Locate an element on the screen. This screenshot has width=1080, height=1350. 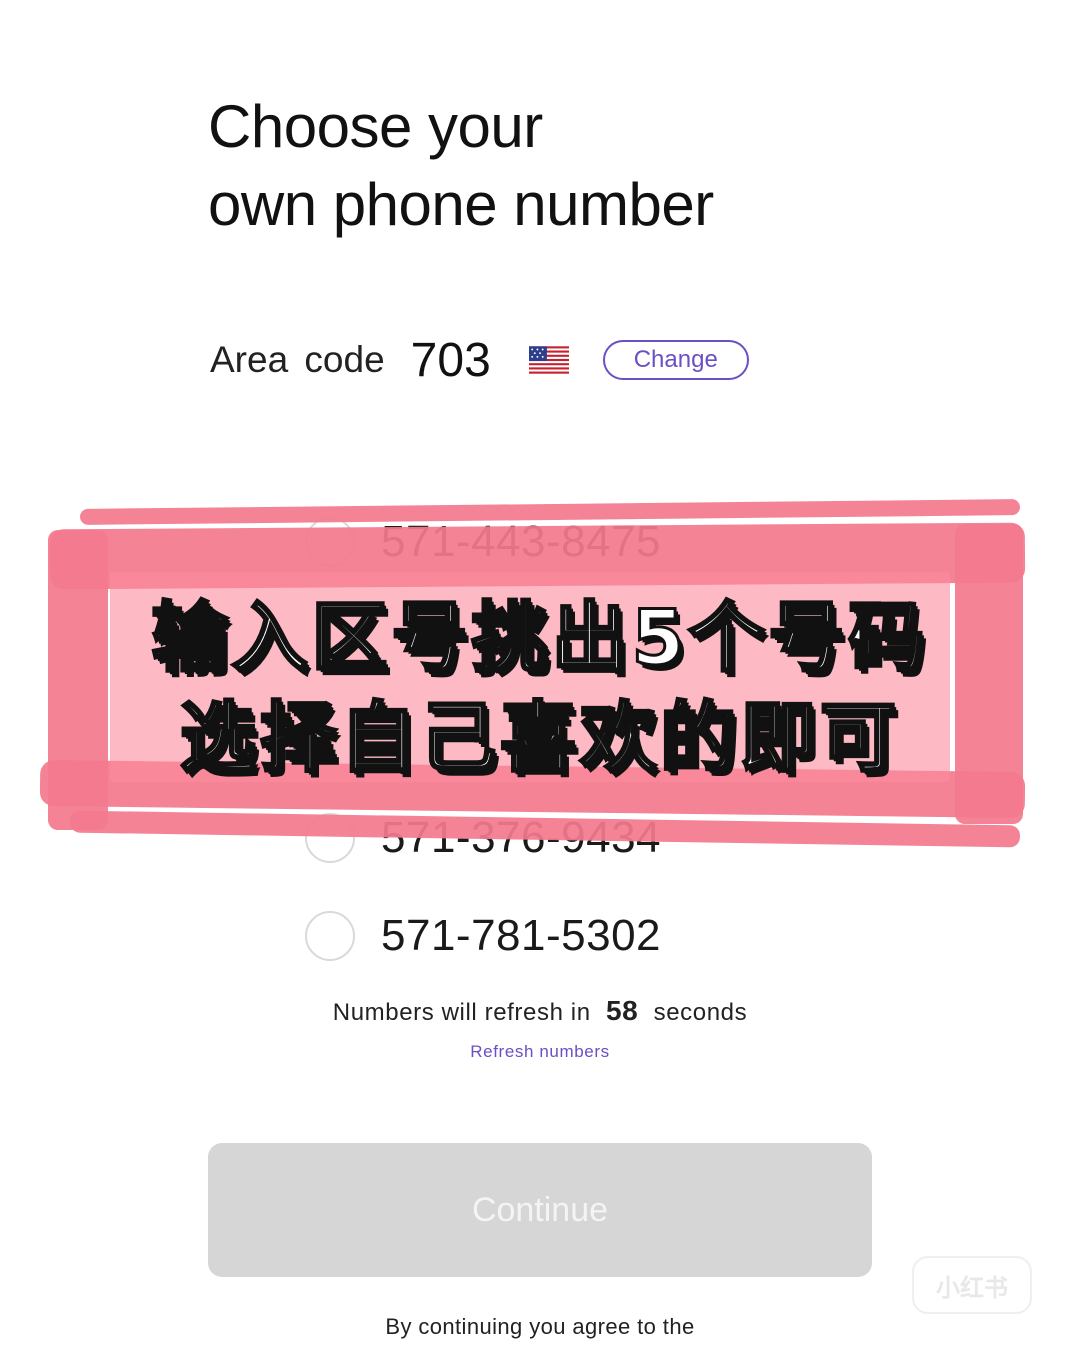
refresh-countdown: Numbers will refresh in 58 seconds is located at coordinates (540, 1011).